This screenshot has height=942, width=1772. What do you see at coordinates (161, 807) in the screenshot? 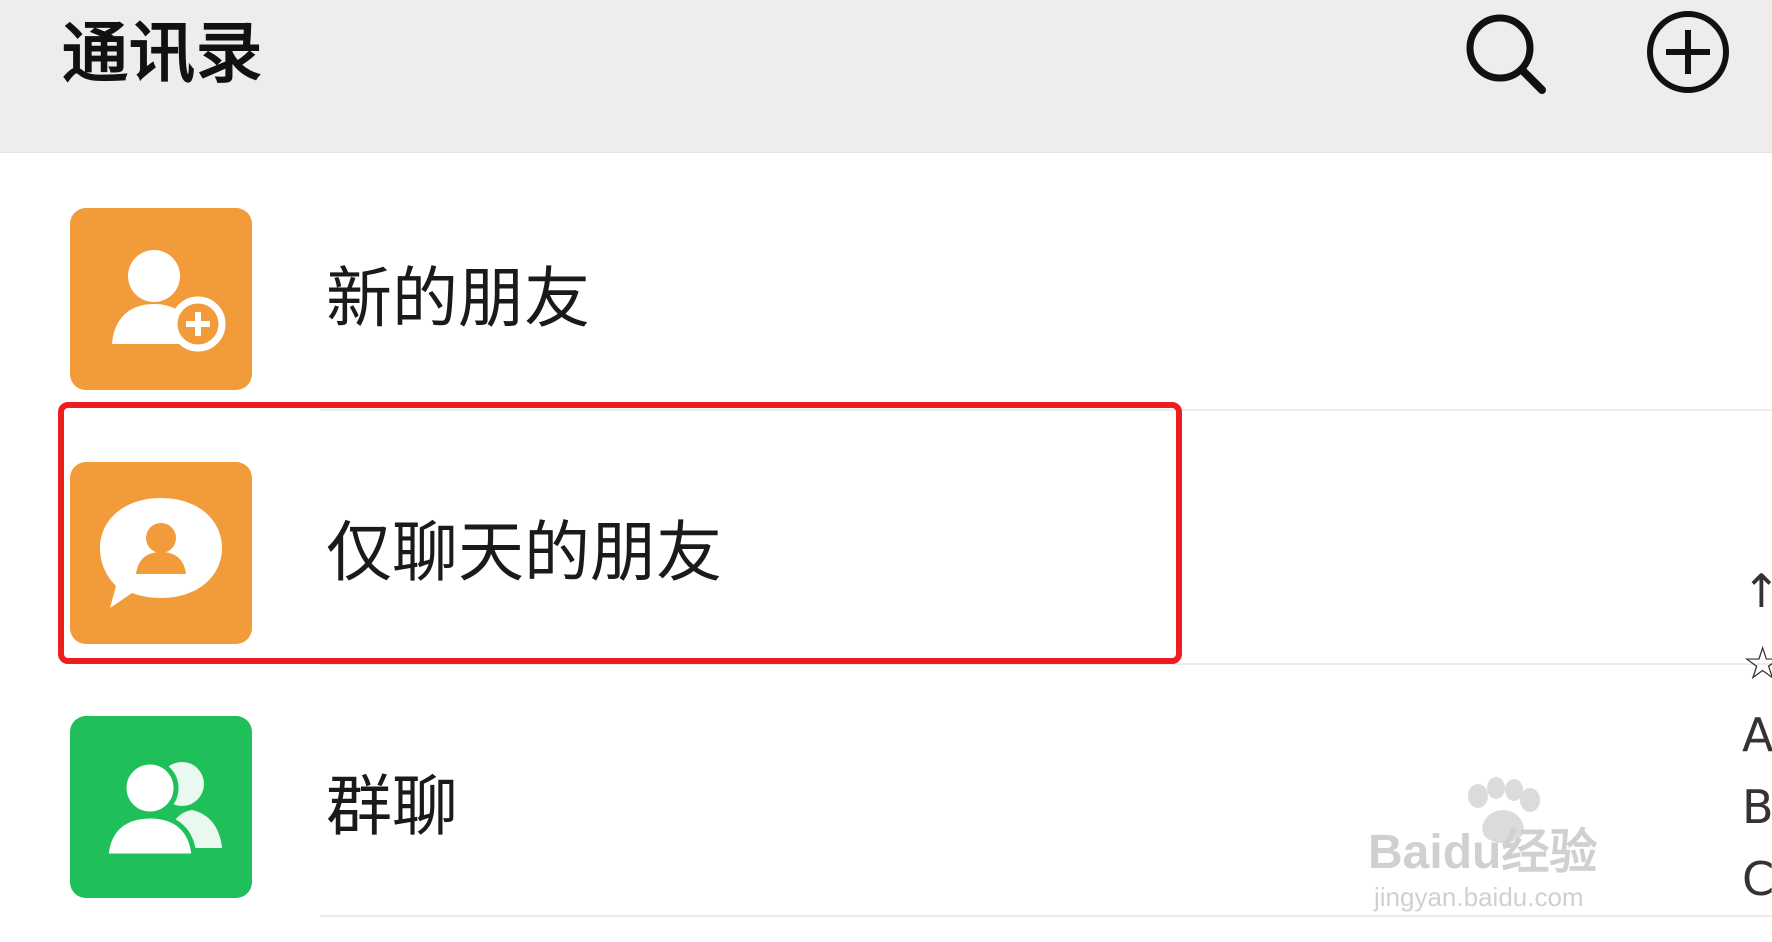
I see `group-chat-icon` at bounding box center [161, 807].